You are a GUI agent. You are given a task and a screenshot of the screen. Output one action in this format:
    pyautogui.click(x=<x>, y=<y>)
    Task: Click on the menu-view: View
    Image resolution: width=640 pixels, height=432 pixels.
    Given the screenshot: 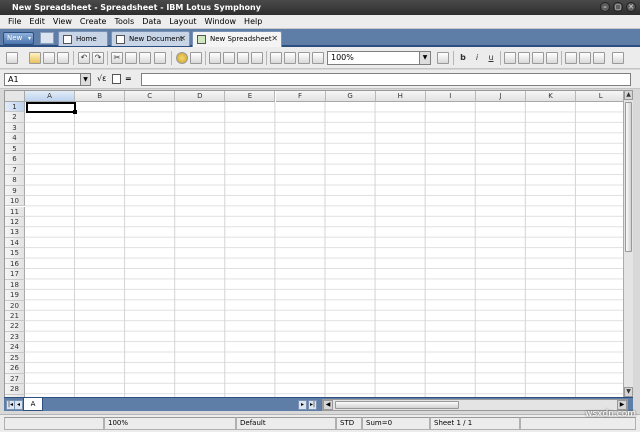 What is the action you would take?
    pyautogui.click(x=62, y=22)
    